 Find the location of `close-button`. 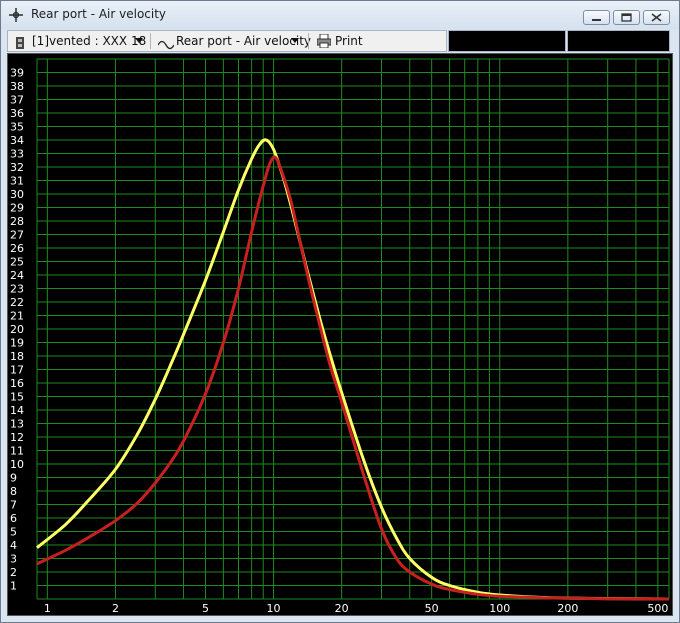

close-button is located at coordinates (656, 17).